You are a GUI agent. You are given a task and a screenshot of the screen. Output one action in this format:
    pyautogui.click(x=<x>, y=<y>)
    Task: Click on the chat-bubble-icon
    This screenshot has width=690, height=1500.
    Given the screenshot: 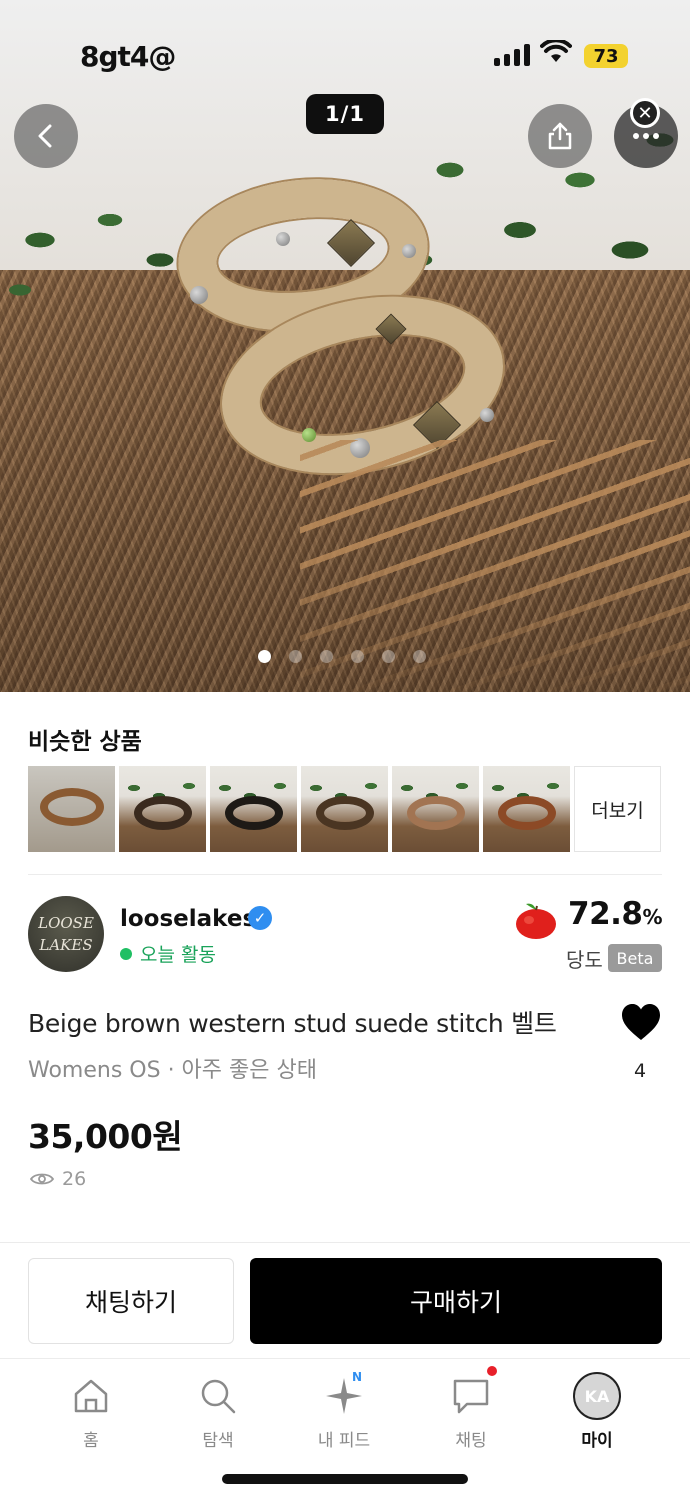 What is the action you would take?
    pyautogui.click(x=472, y=1393)
    